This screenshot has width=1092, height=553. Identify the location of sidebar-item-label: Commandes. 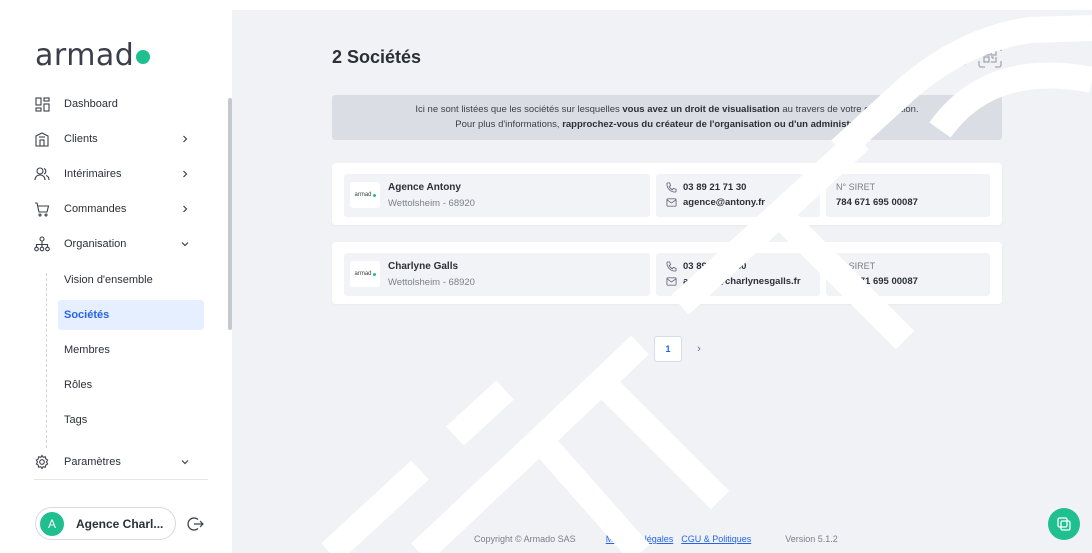
(95, 209).